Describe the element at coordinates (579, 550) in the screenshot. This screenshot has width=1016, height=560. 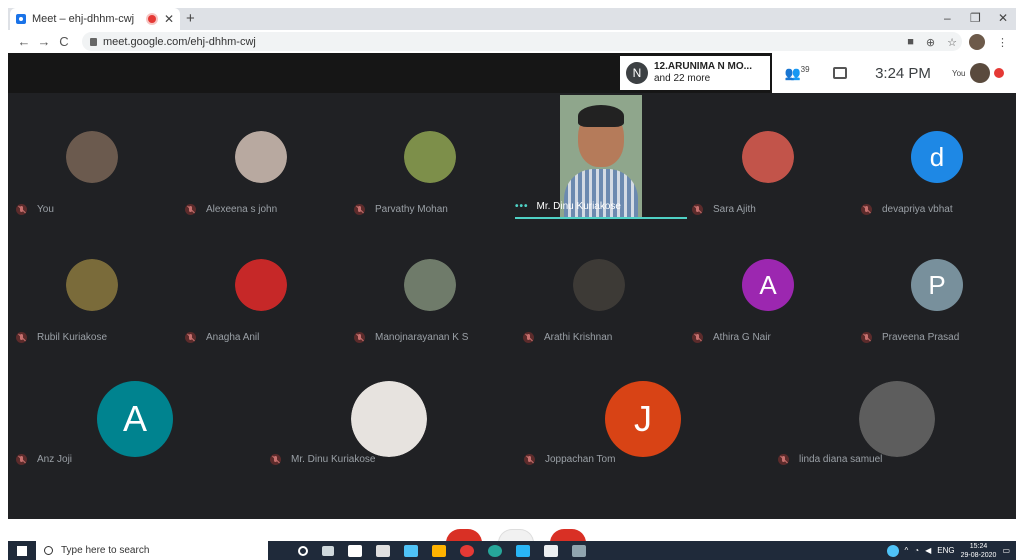
I see `photos-icon` at that location.